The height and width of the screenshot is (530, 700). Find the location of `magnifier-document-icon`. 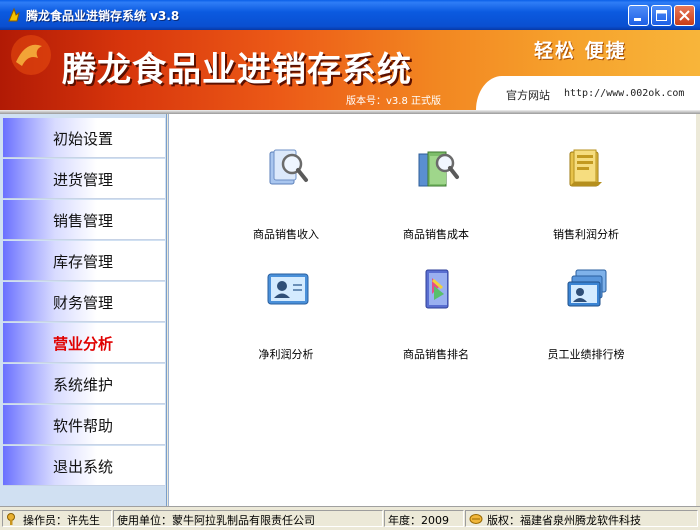

magnifier-document-icon is located at coordinates (288, 167).